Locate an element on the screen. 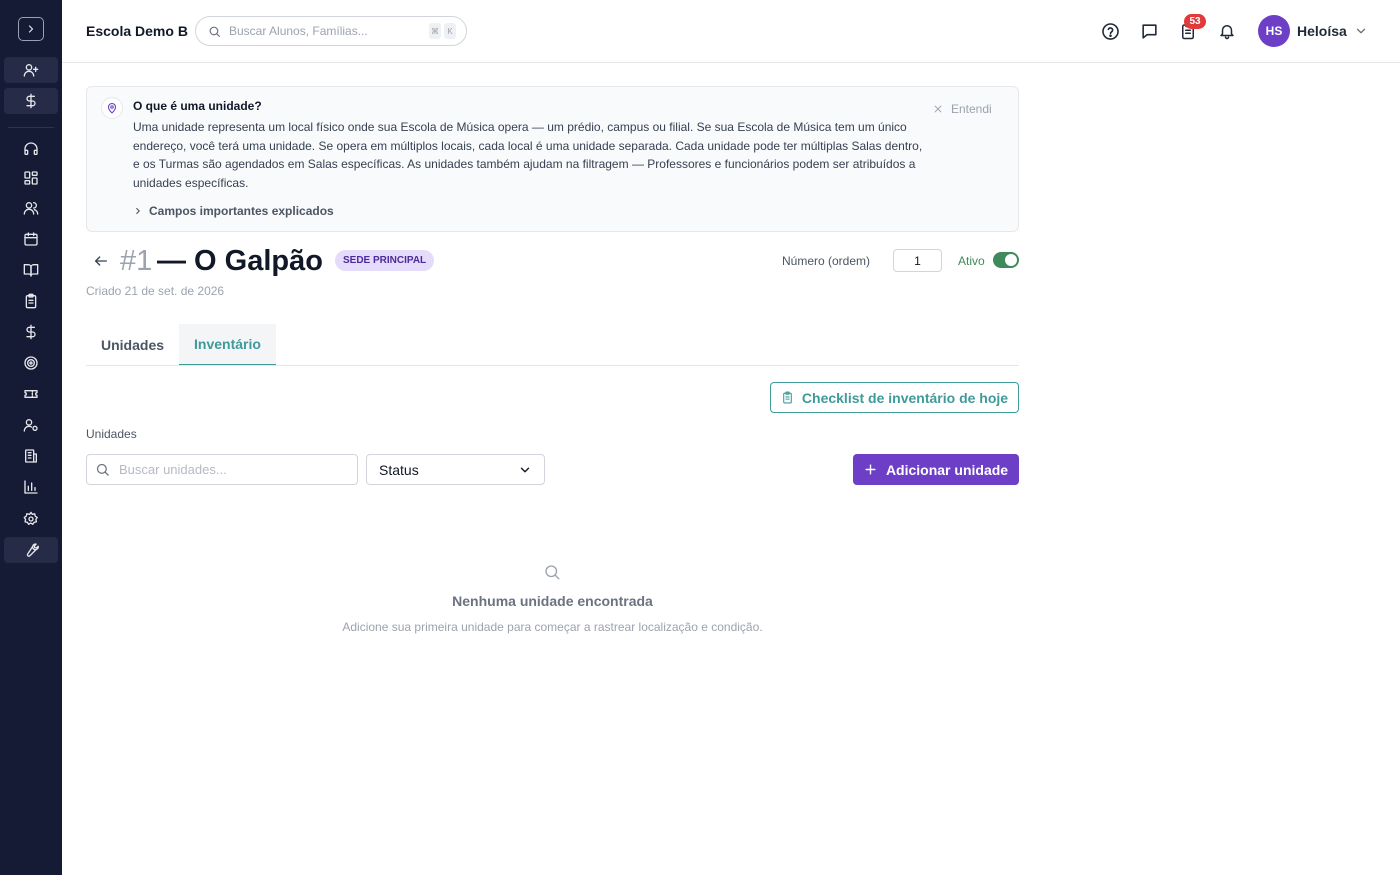 The height and width of the screenshot is (875, 1400). school-name: Escola Demo B is located at coordinates (137, 31).